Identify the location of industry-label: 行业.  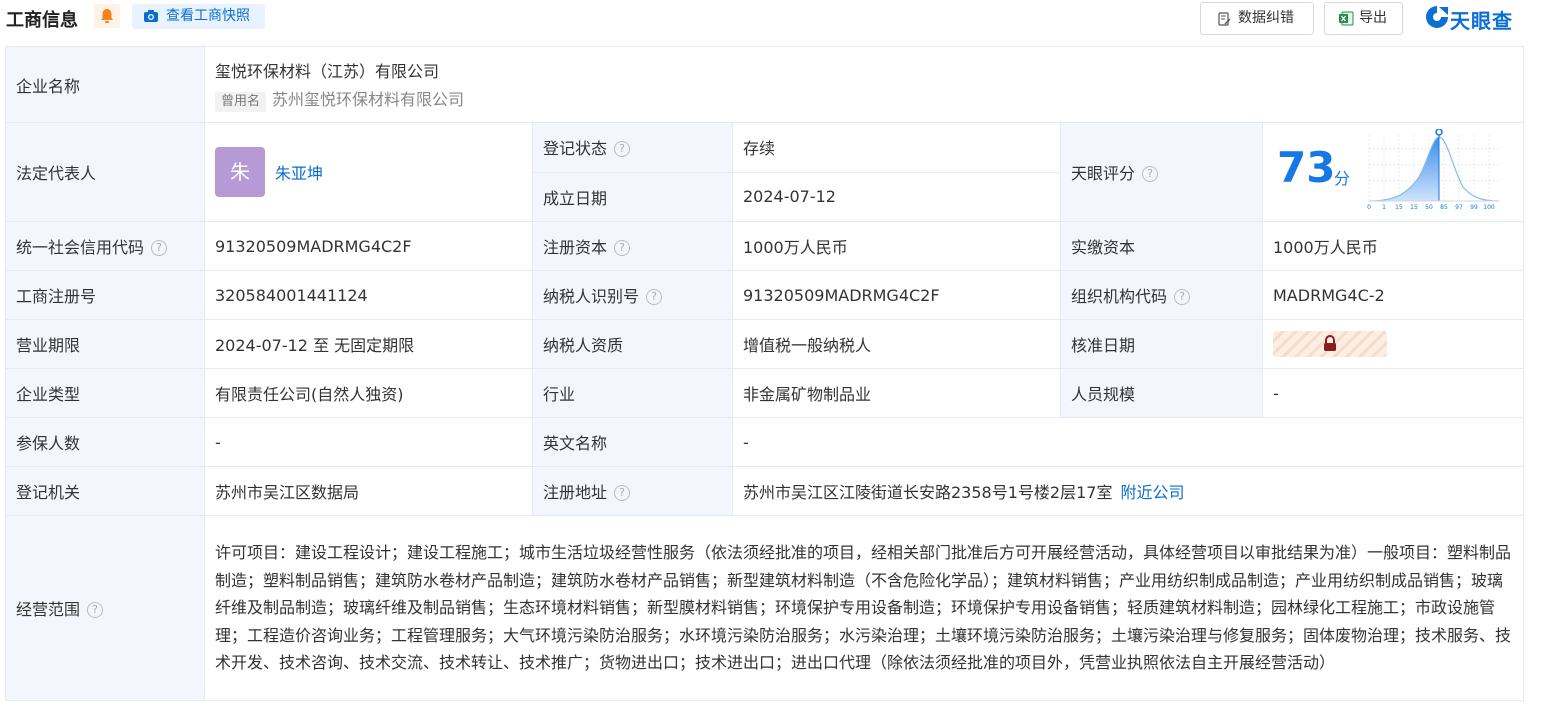
(632, 393).